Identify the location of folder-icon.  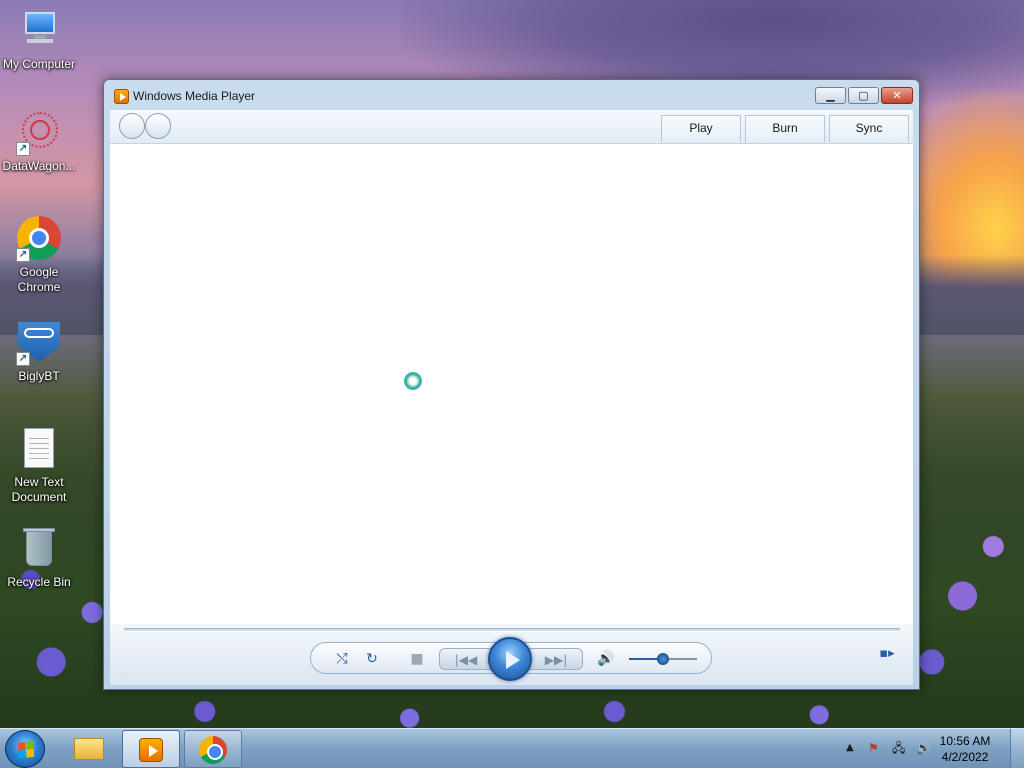
(89, 749).